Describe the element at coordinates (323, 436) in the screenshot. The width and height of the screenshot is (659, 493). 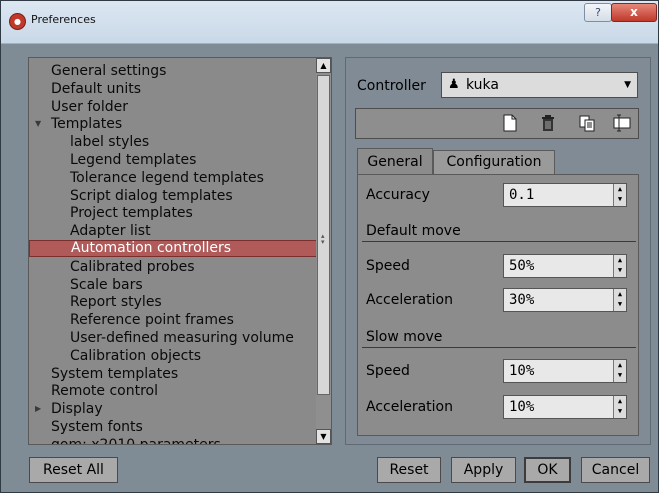
I see `scroll-down-button: ▼` at that location.